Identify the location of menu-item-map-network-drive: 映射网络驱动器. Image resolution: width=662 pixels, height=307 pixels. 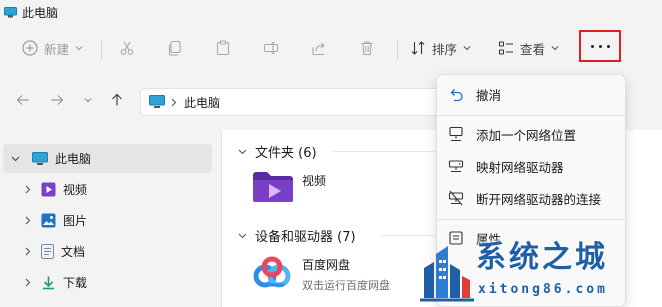
(531, 166).